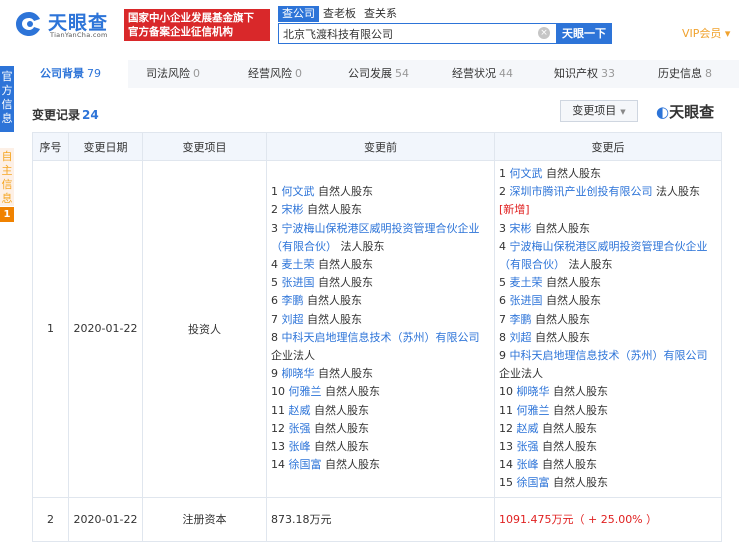  I want to click on badge-line-2: 官方备案企业征信机构, so click(180, 32).